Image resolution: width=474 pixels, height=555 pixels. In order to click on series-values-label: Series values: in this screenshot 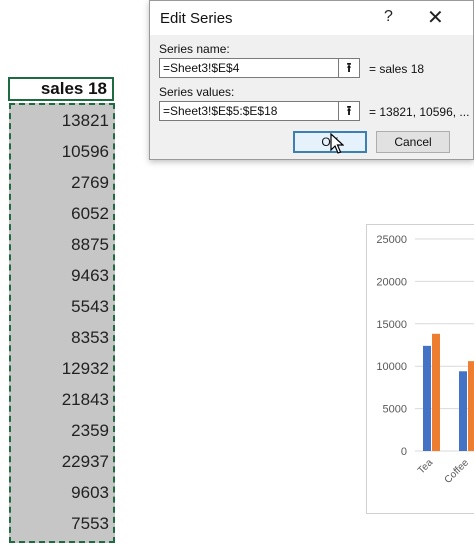, I will do `click(197, 92)`.